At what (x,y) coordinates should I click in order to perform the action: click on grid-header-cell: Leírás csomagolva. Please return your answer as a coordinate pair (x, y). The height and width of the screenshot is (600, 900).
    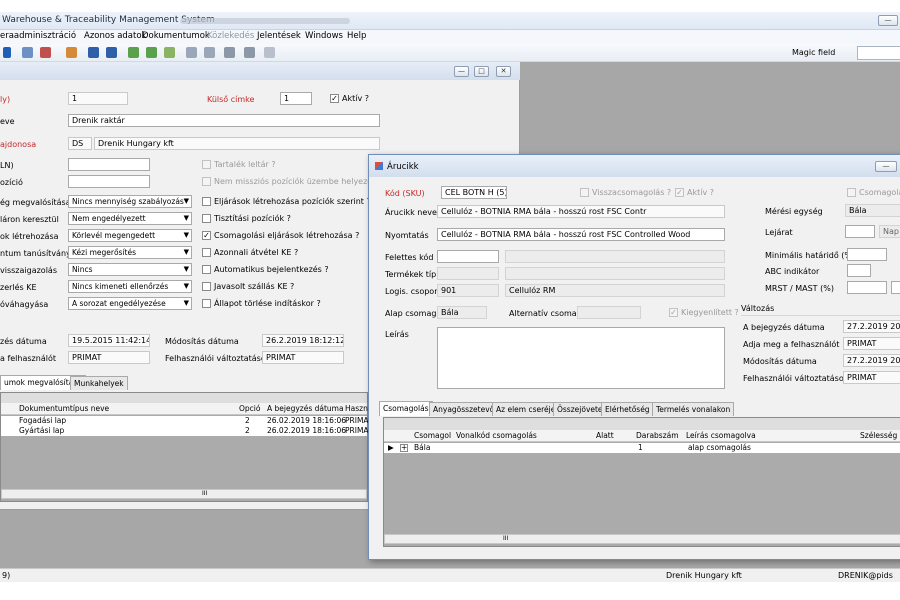
    Looking at the image, I should click on (721, 435).